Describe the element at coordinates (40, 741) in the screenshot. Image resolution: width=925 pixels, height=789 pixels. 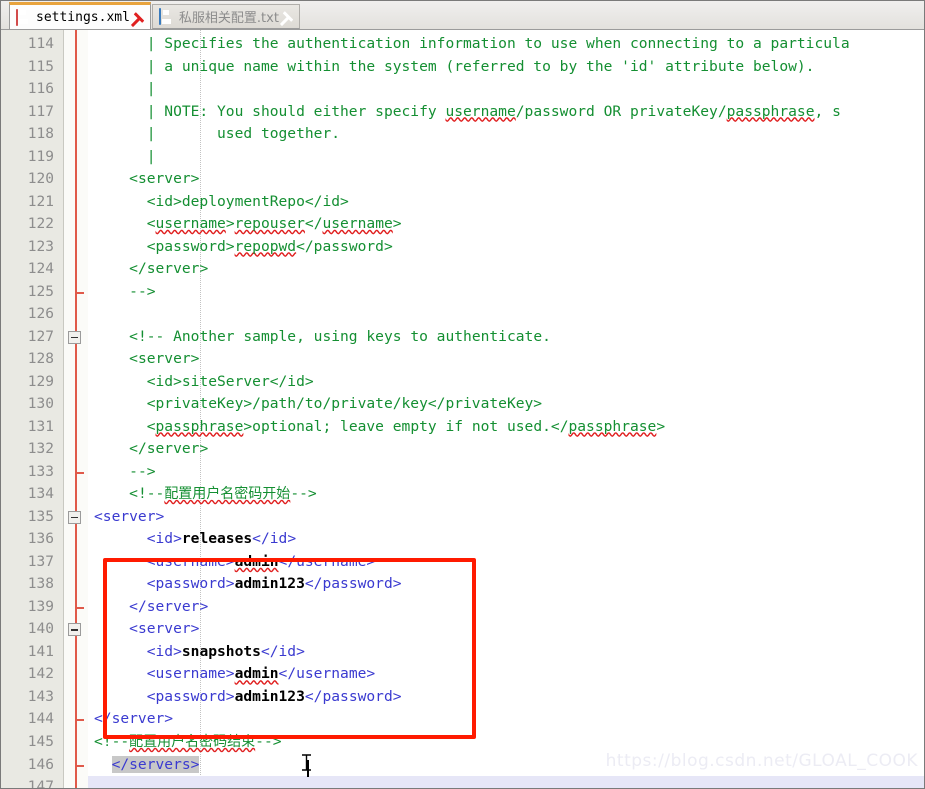
I see `line-number: 145` at that location.